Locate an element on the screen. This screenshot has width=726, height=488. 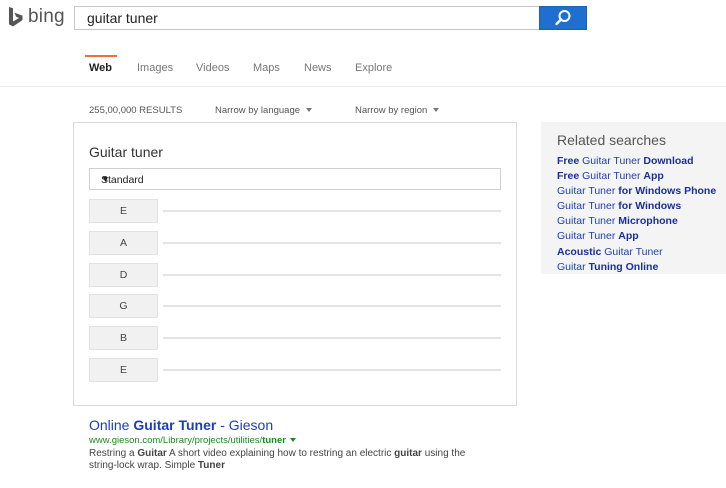
result-title-pre: Online is located at coordinates (111, 425).